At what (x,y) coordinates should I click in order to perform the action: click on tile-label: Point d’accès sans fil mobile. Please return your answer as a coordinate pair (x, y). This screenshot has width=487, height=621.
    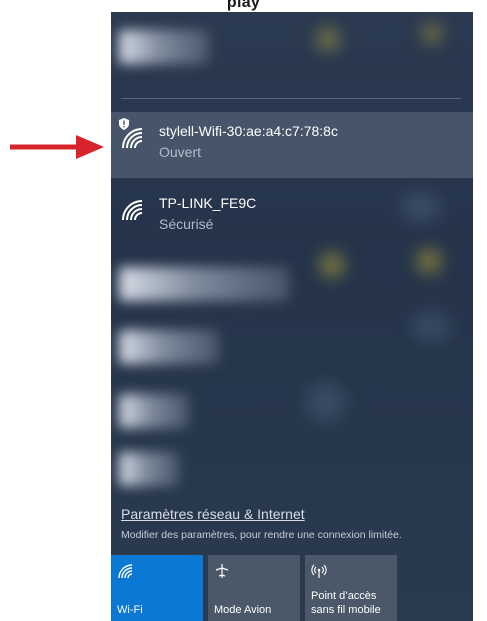
    Looking at the image, I should click on (346, 603).